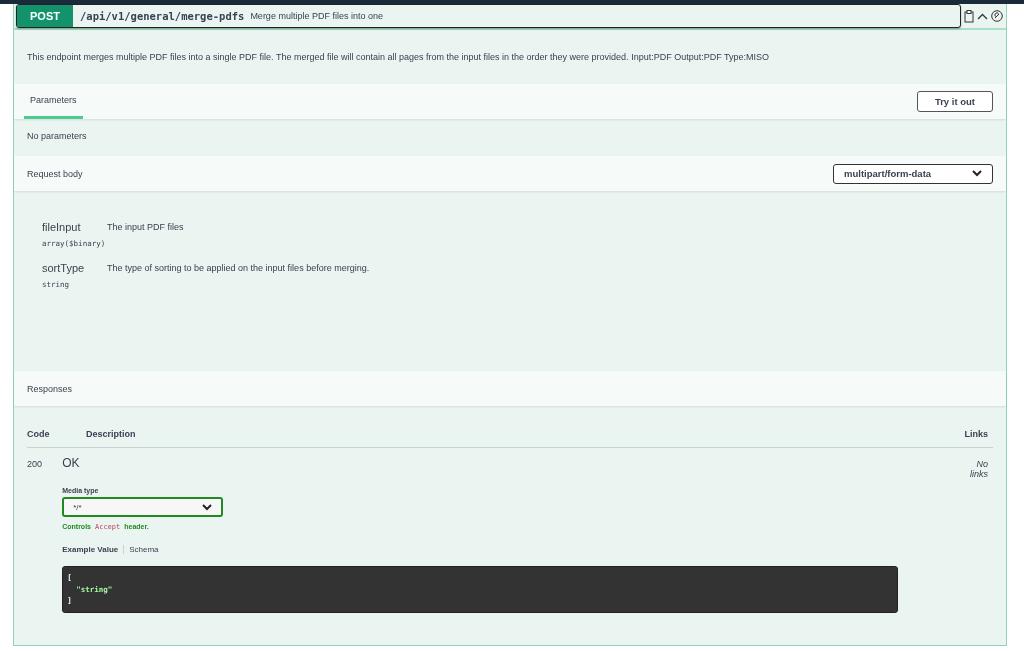  I want to click on endpoint-path: /api/v1/general/merge-pdfs, so click(162, 16).